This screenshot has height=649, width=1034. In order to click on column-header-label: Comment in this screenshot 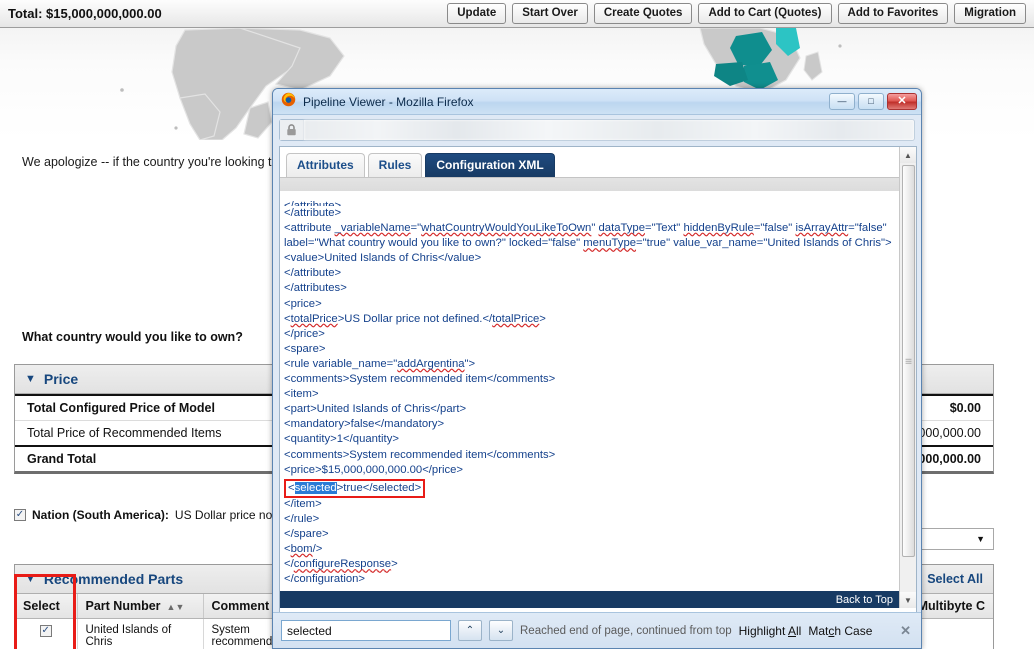, I will do `click(240, 606)`.